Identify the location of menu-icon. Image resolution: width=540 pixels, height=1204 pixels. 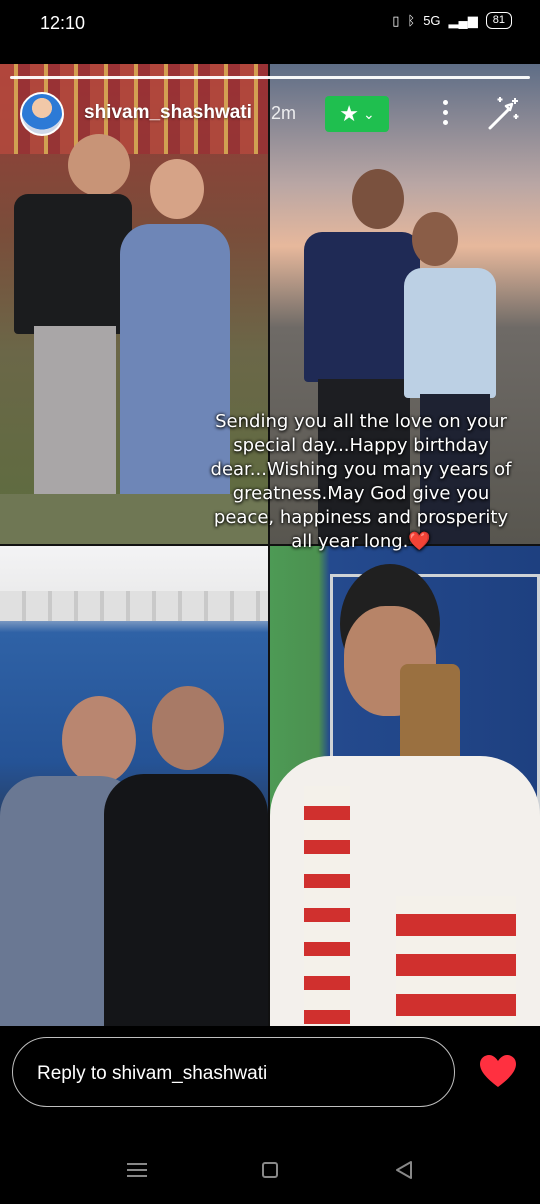
(137, 1170).